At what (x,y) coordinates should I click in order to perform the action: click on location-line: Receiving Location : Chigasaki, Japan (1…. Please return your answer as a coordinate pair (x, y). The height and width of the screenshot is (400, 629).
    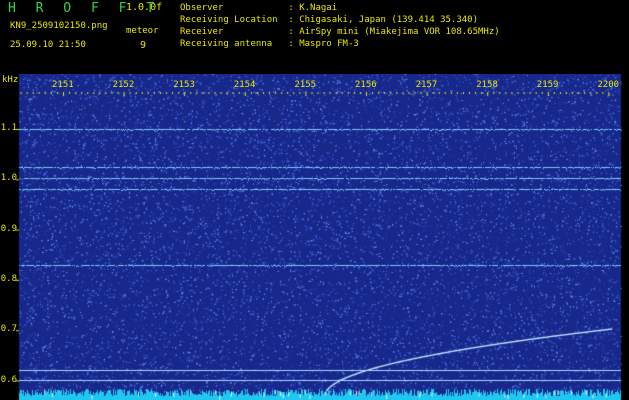
    Looking at the image, I should click on (329, 20).